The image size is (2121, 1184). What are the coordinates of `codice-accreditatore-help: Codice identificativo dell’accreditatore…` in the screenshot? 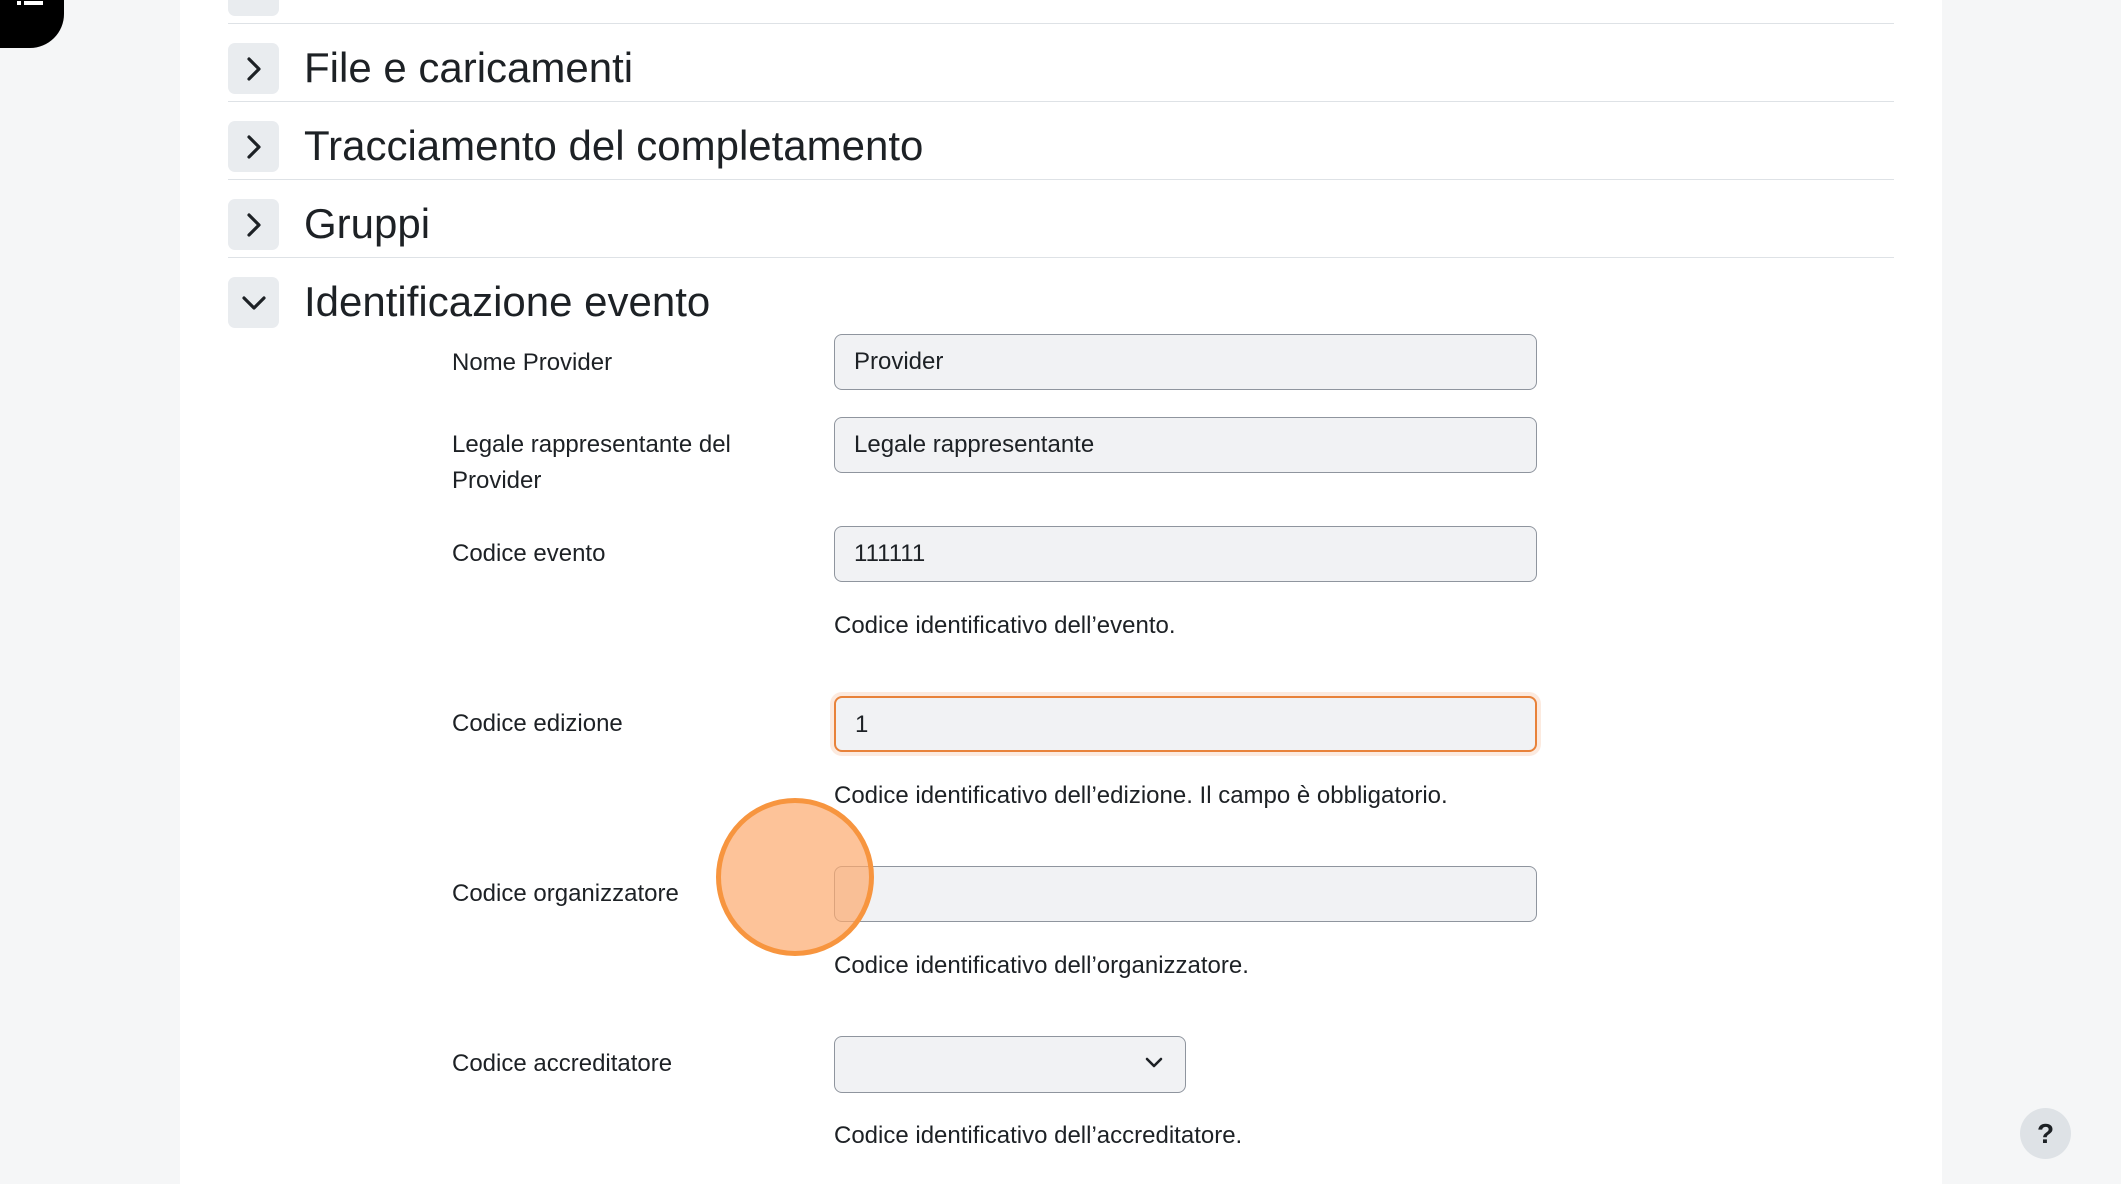 It's located at (1038, 1135).